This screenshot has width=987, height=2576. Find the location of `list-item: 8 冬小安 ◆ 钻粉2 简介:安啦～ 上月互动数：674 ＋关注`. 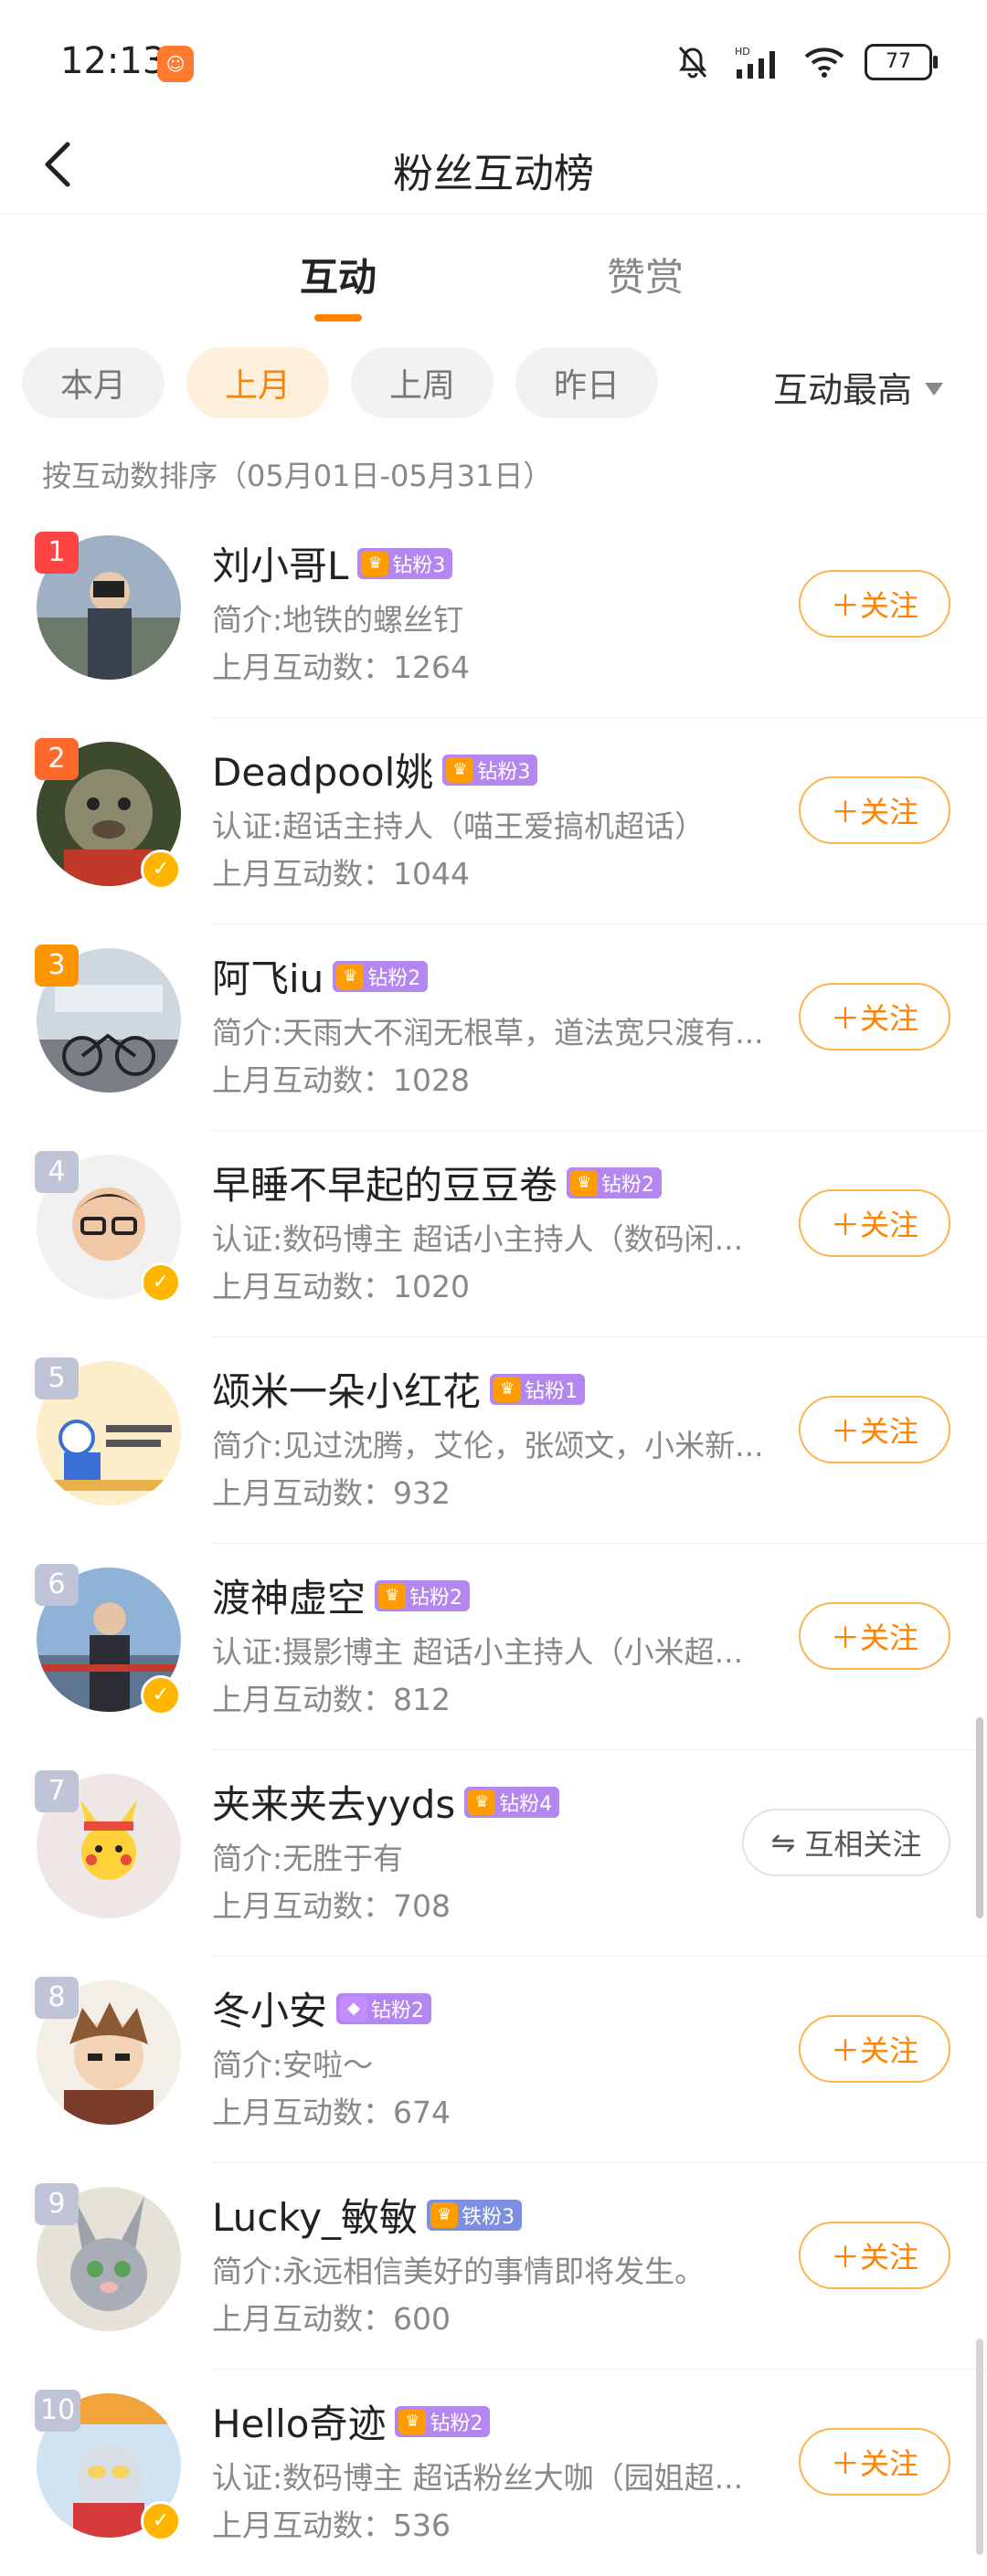

list-item: 8 冬小安 ◆ 钻粉2 简介:安啦～ 上月互动数：674 ＋关注 is located at coordinates (493, 2060).